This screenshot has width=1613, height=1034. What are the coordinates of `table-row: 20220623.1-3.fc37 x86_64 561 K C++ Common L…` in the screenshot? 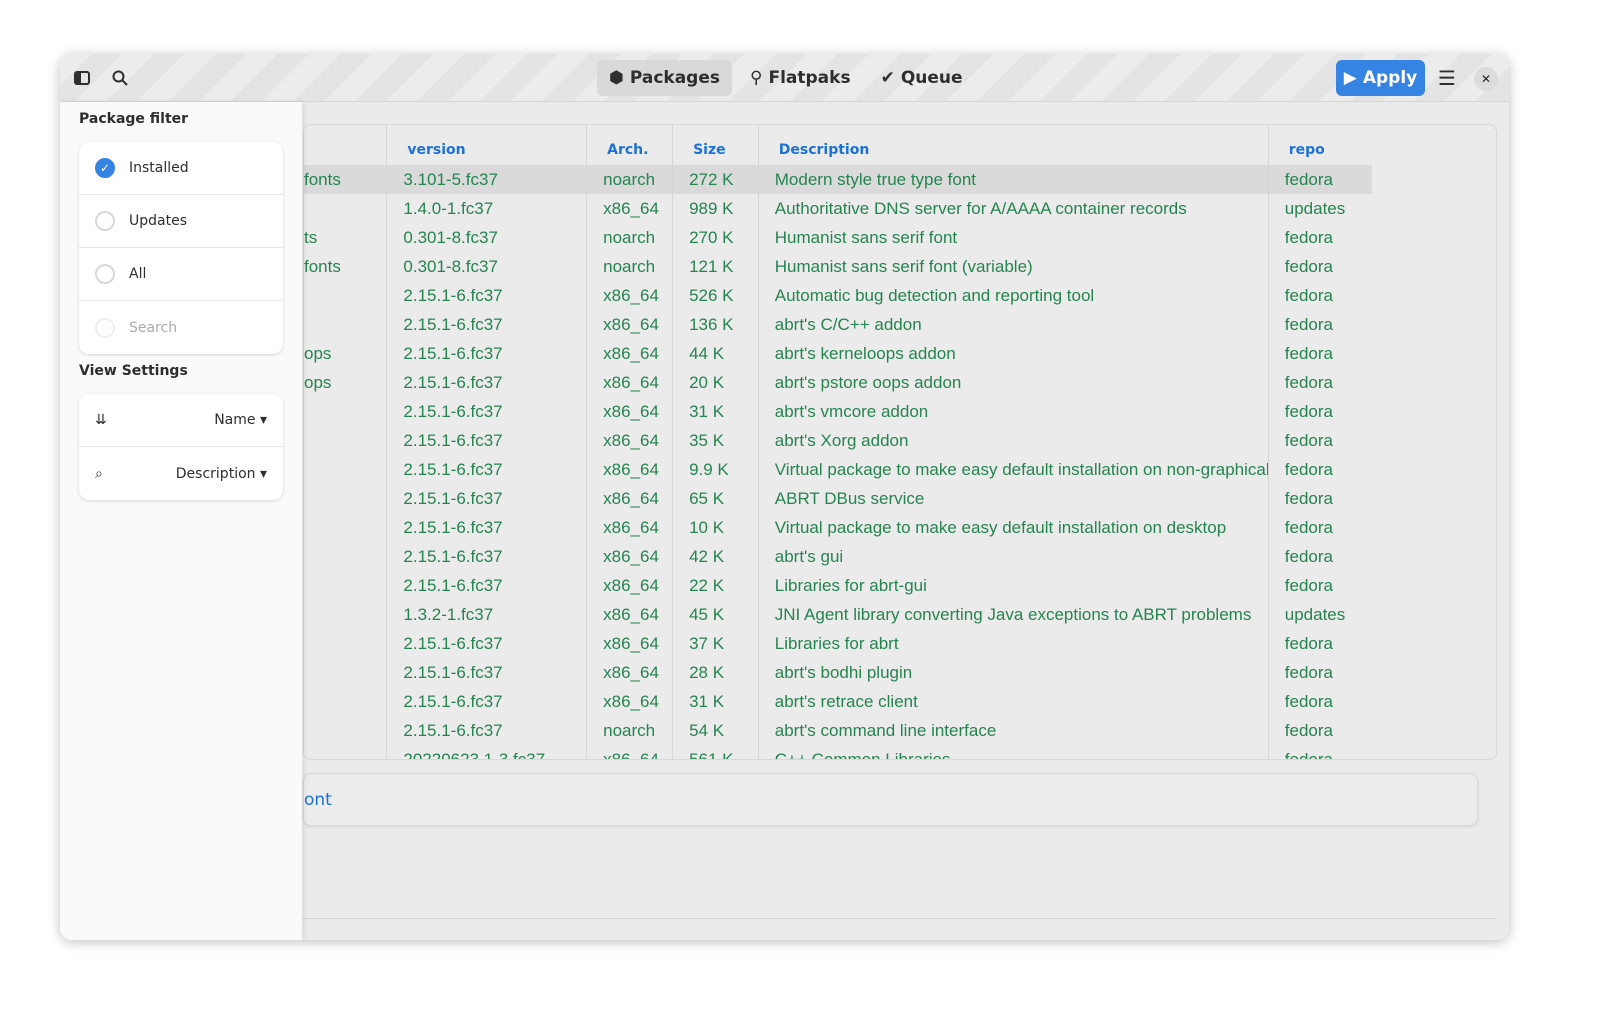 It's located at (838, 752).